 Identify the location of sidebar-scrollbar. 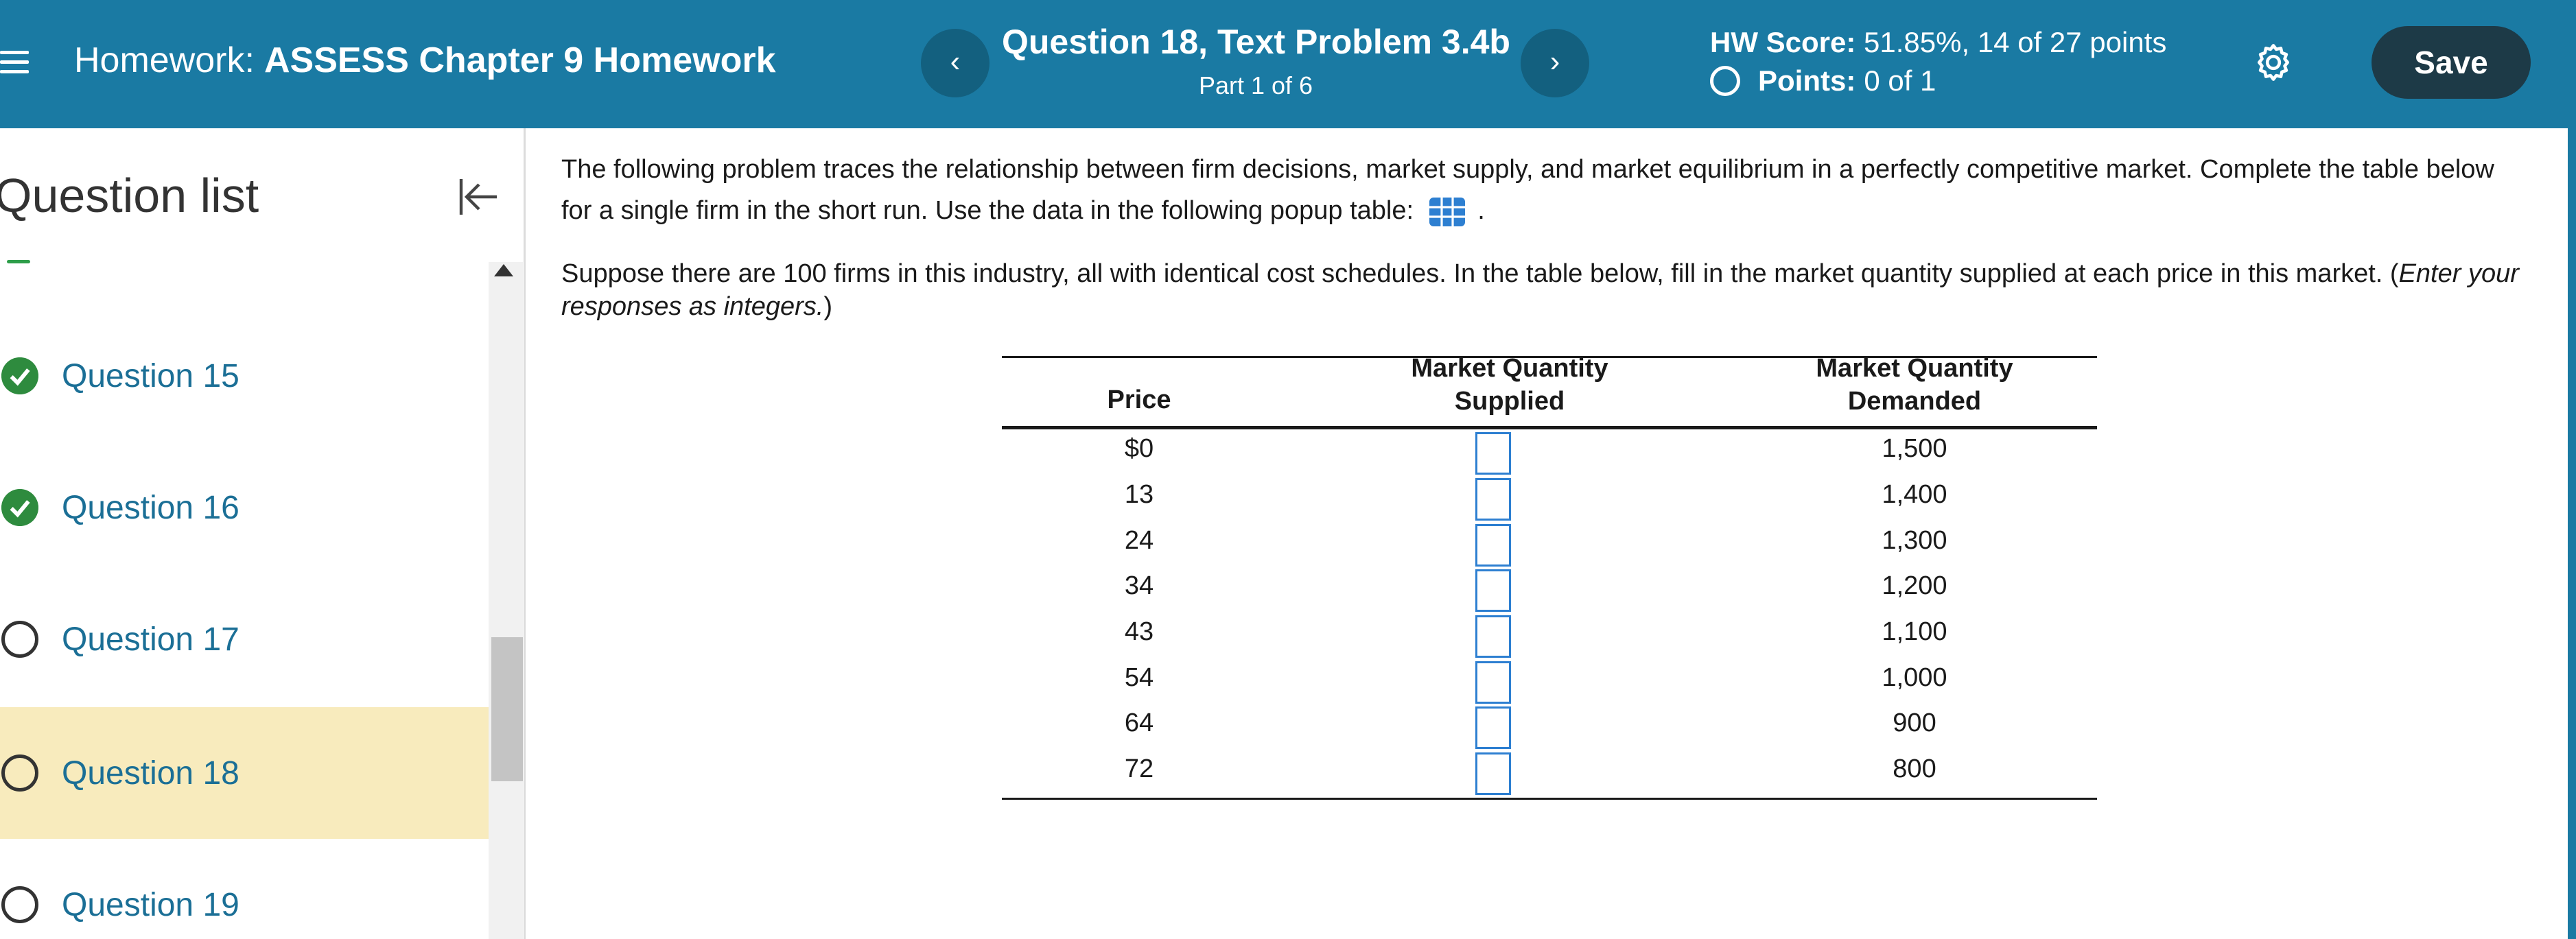
(506, 600).